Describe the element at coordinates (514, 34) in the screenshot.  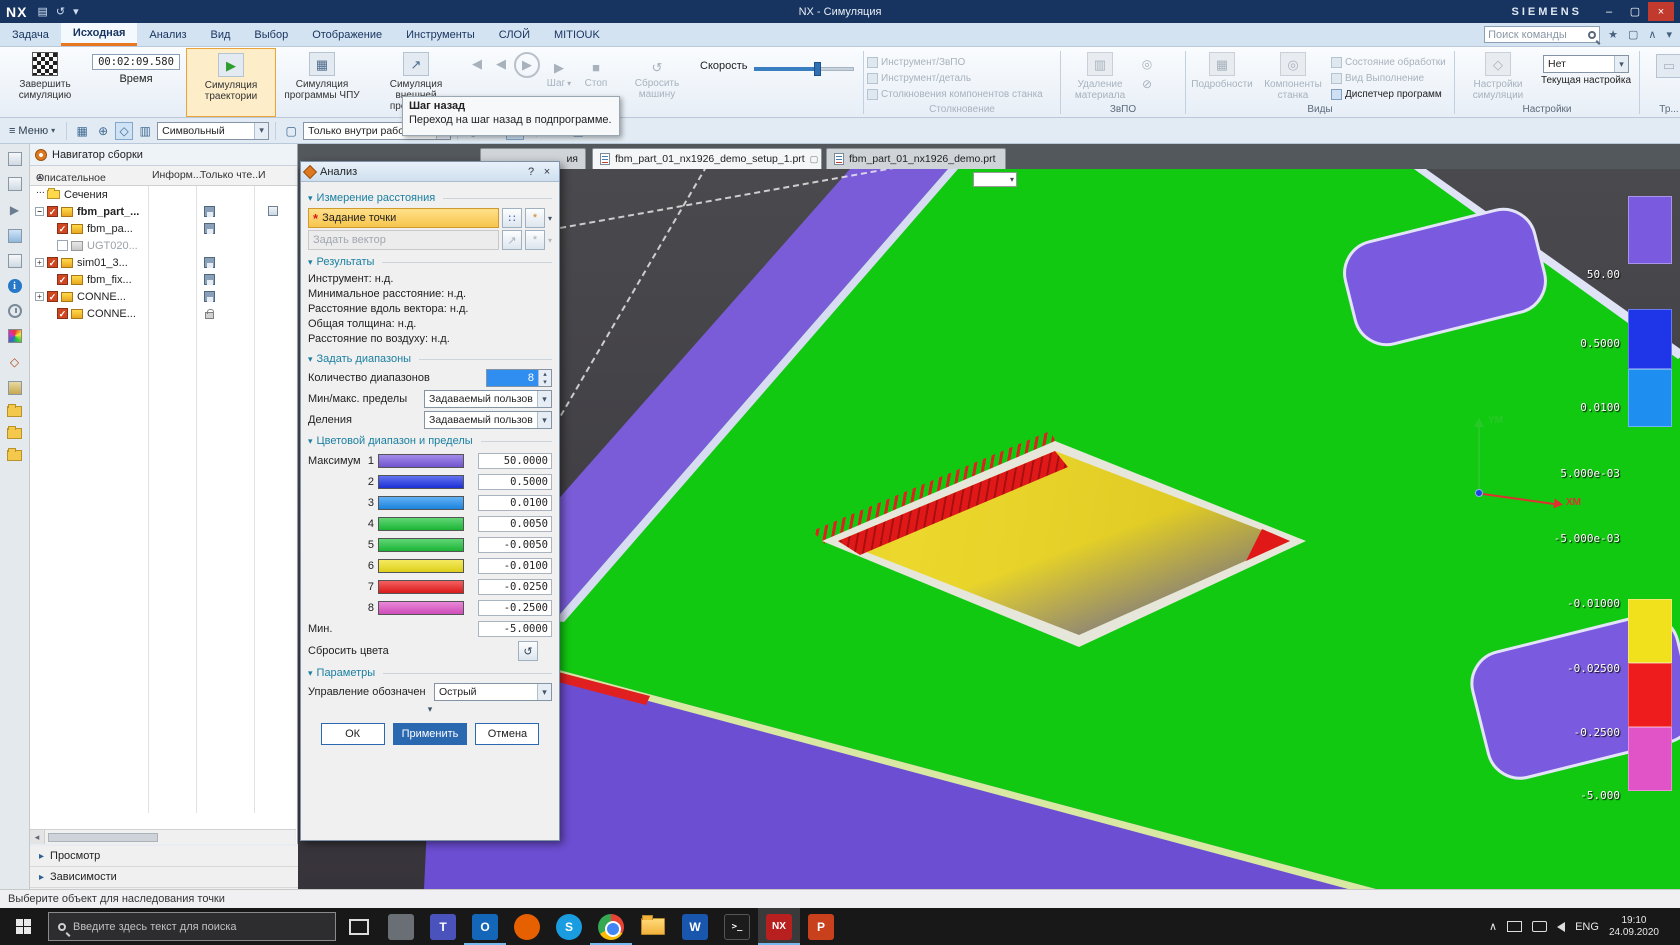
I see `tab-sloy: СЛОЙ` at that location.